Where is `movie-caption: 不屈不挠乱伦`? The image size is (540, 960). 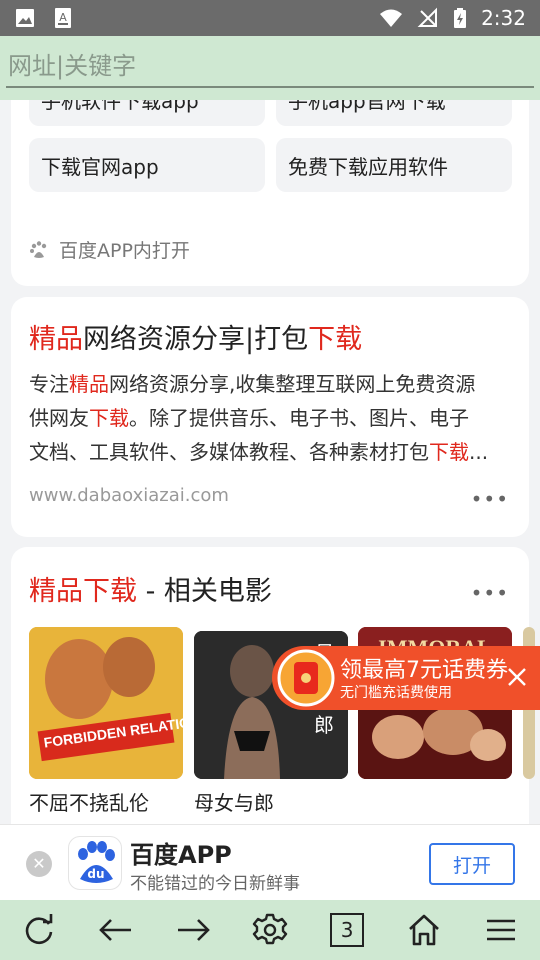 movie-caption: 不屈不挠乱伦 is located at coordinates (89, 801).